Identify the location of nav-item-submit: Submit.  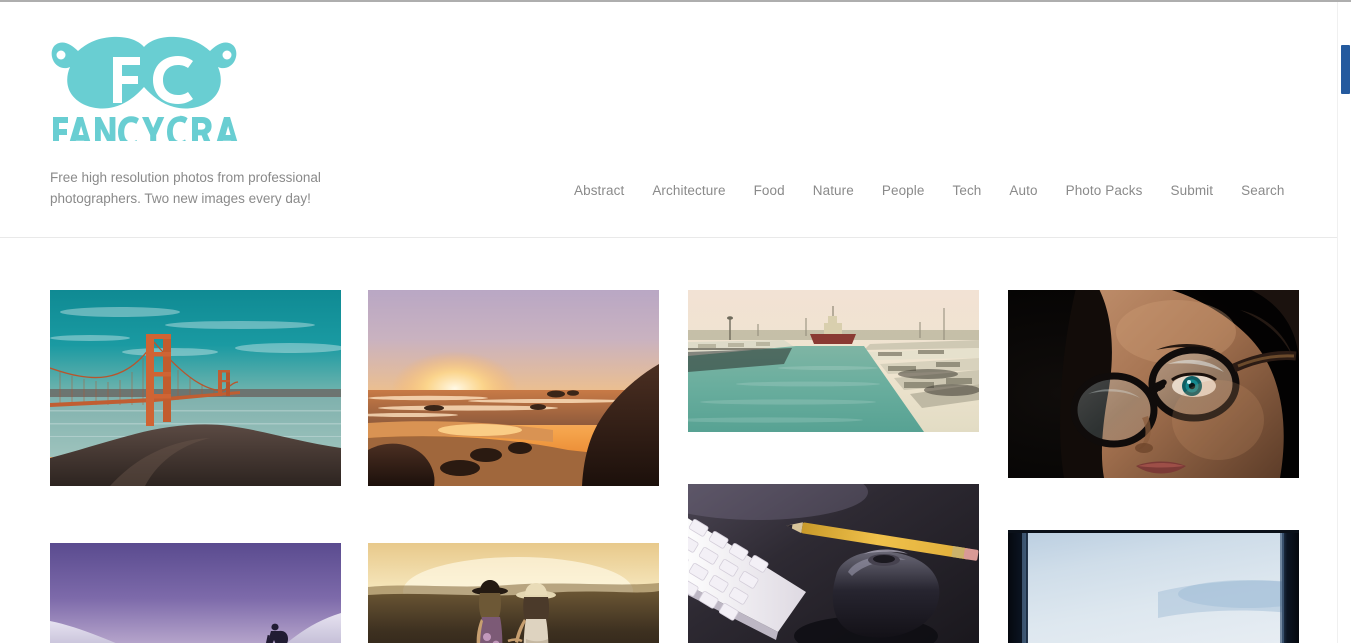
(1192, 190).